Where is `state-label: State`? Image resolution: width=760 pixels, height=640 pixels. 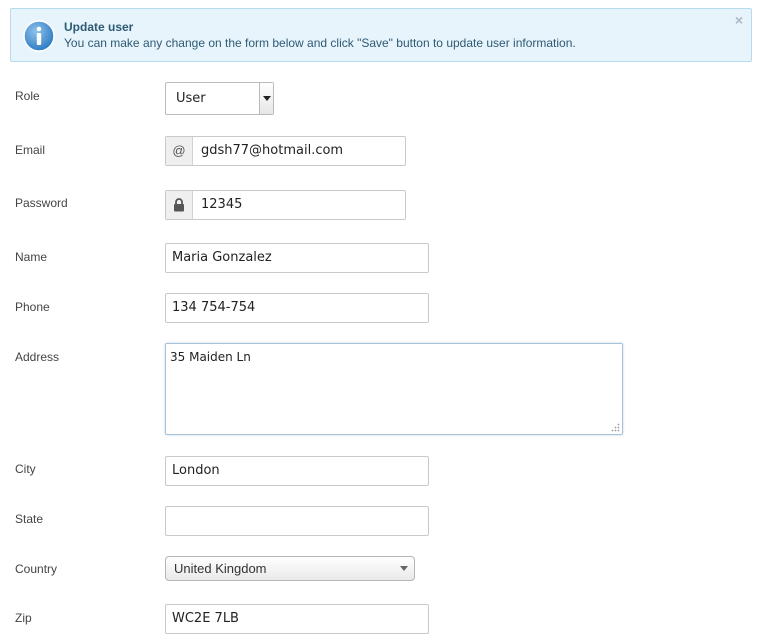 state-label: State is located at coordinates (29, 519).